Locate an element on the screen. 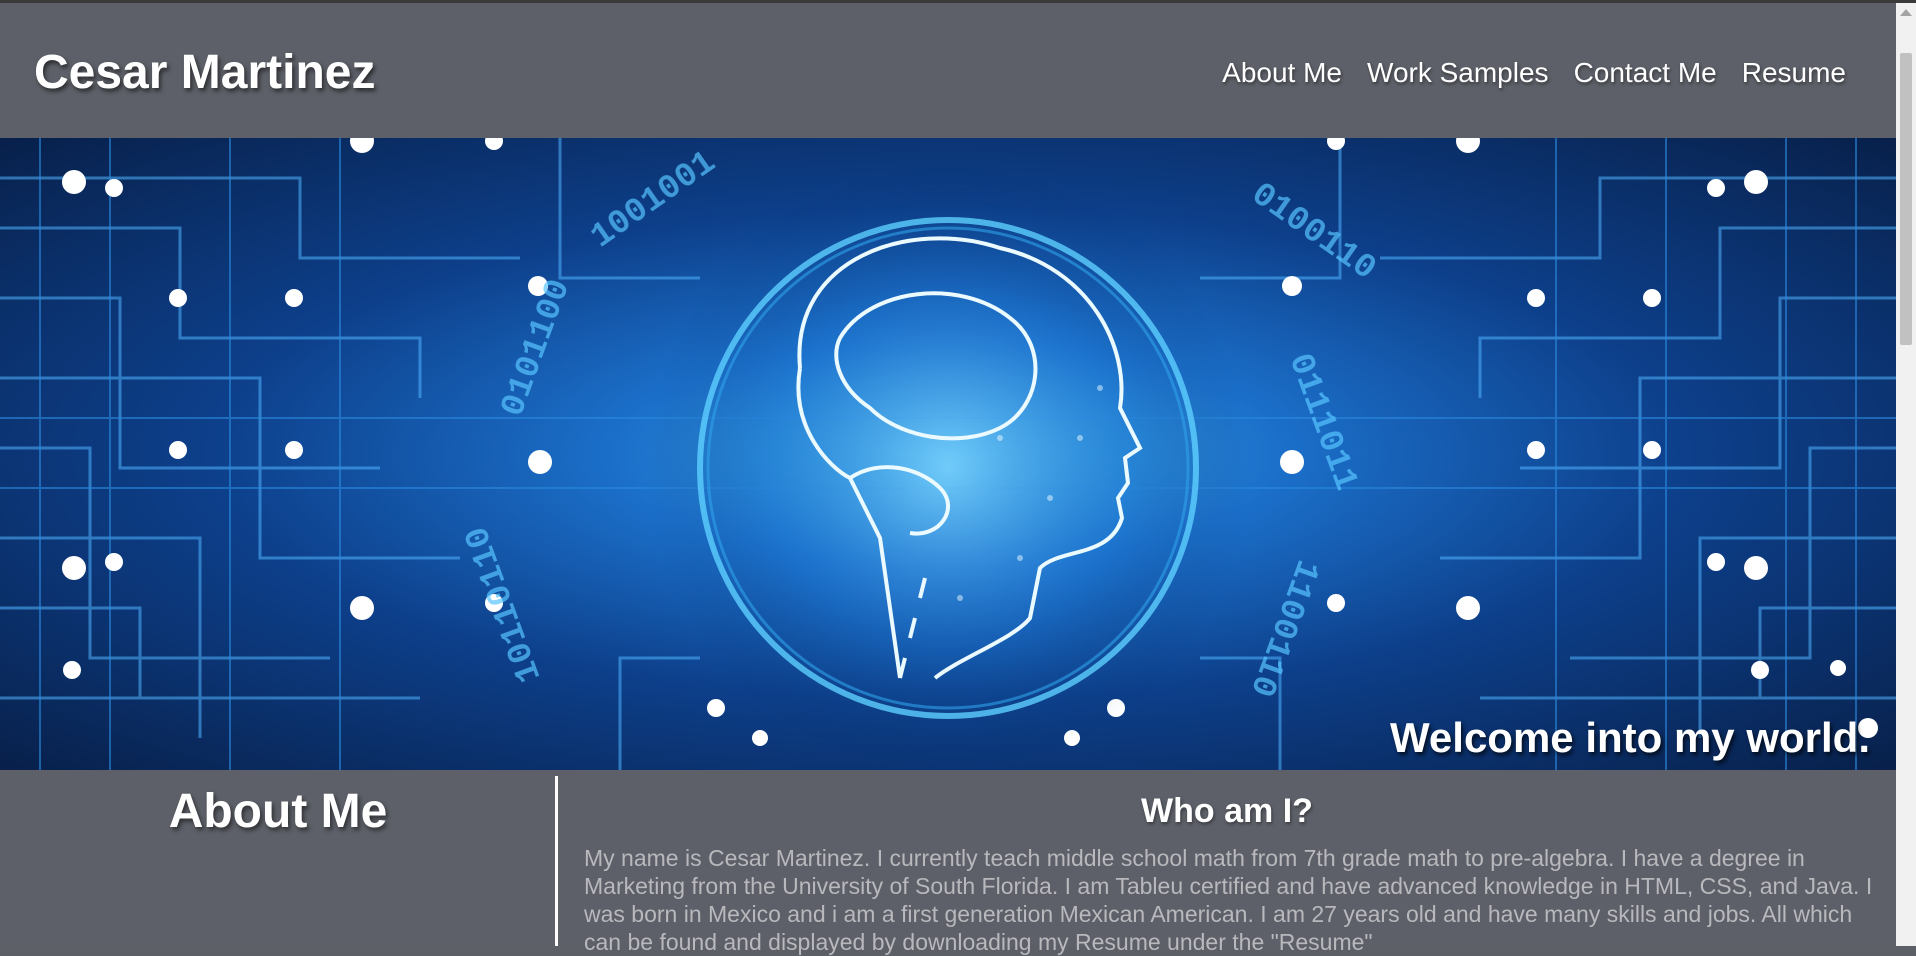 This screenshot has height=956, width=1916. main-nav: About Me Work Samples Contact Me Resume is located at coordinates (1534, 73).